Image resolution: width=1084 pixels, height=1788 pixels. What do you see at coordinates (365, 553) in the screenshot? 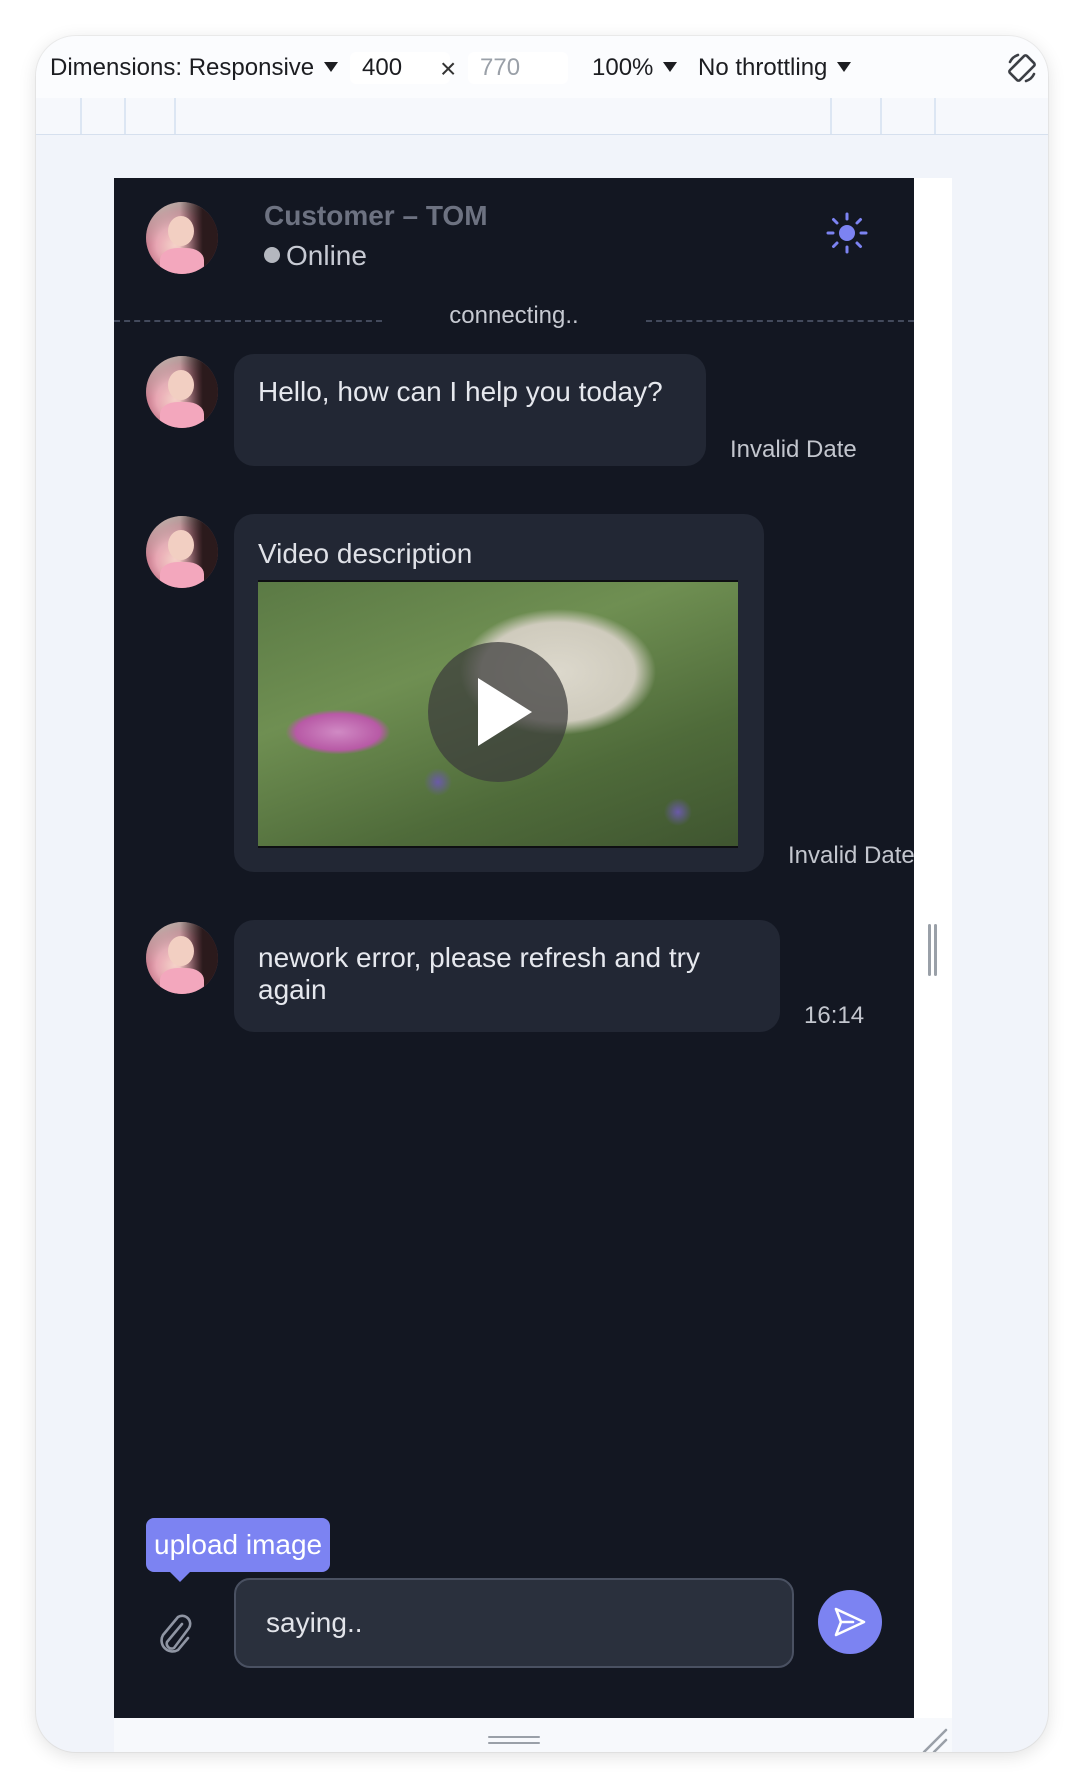
I see `video-description: Video description` at bounding box center [365, 553].